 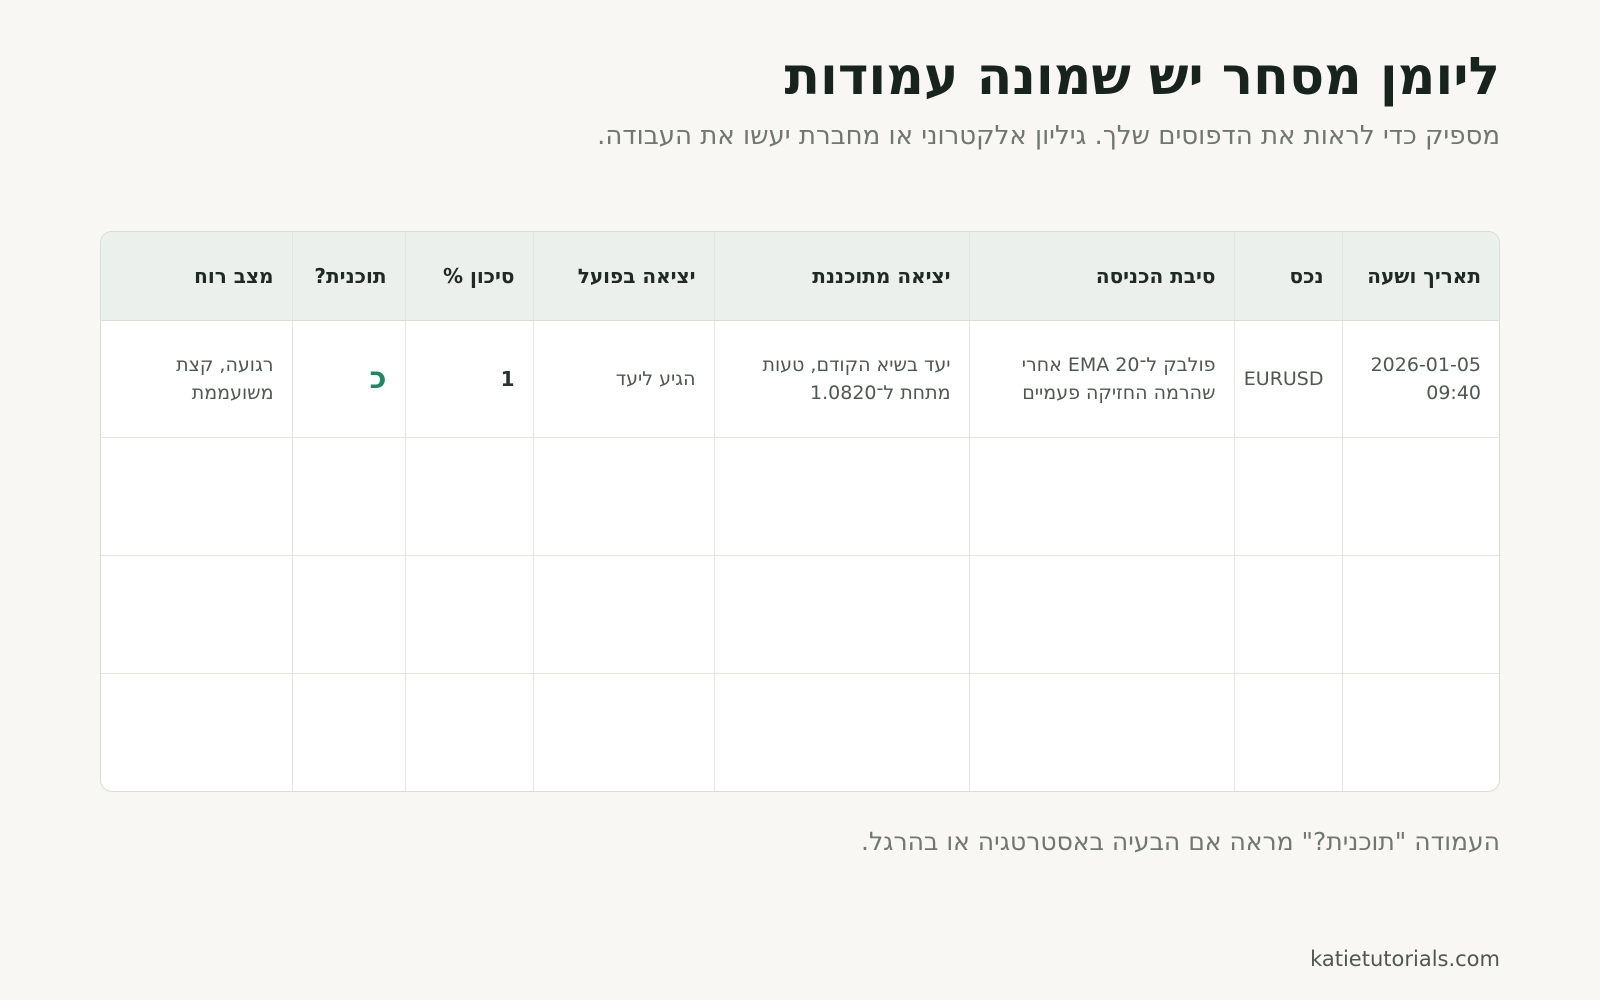 I want to click on column-header-actual-exit: יציאה בפועל, so click(x=623, y=276).